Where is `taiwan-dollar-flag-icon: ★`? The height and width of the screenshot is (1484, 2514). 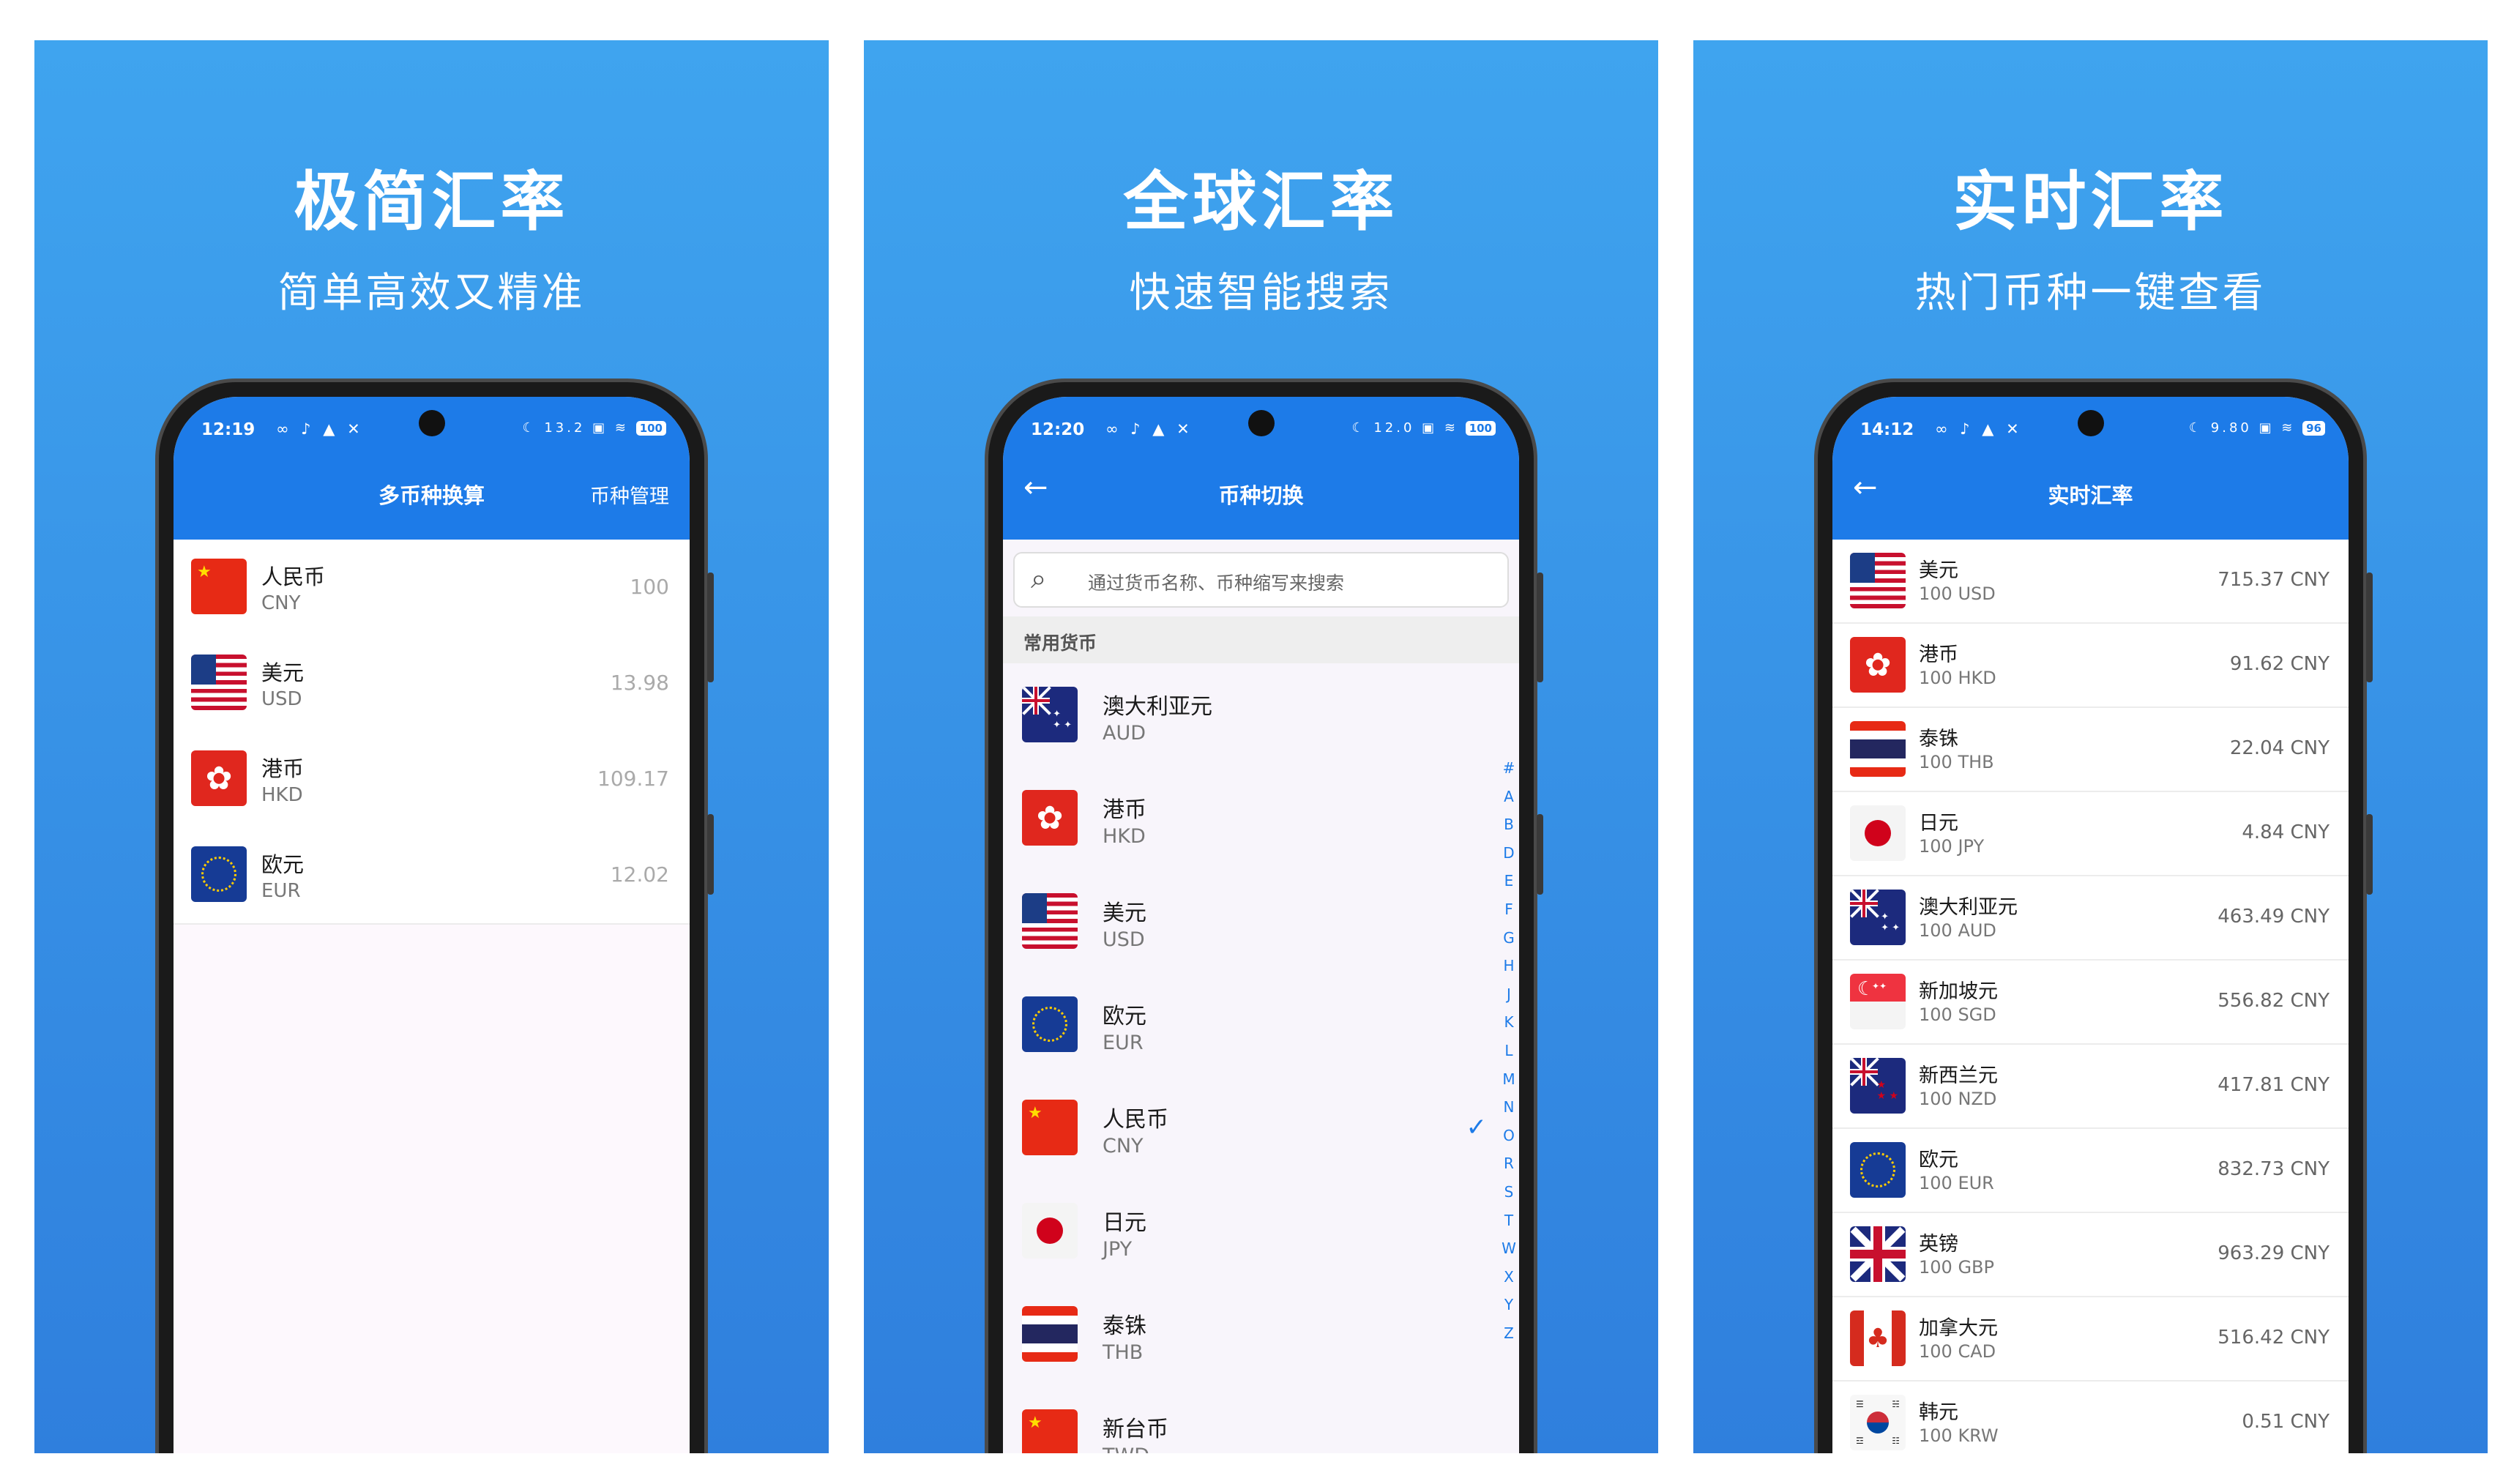
taiwan-dollar-flag-icon: ★ is located at coordinates (1050, 1431).